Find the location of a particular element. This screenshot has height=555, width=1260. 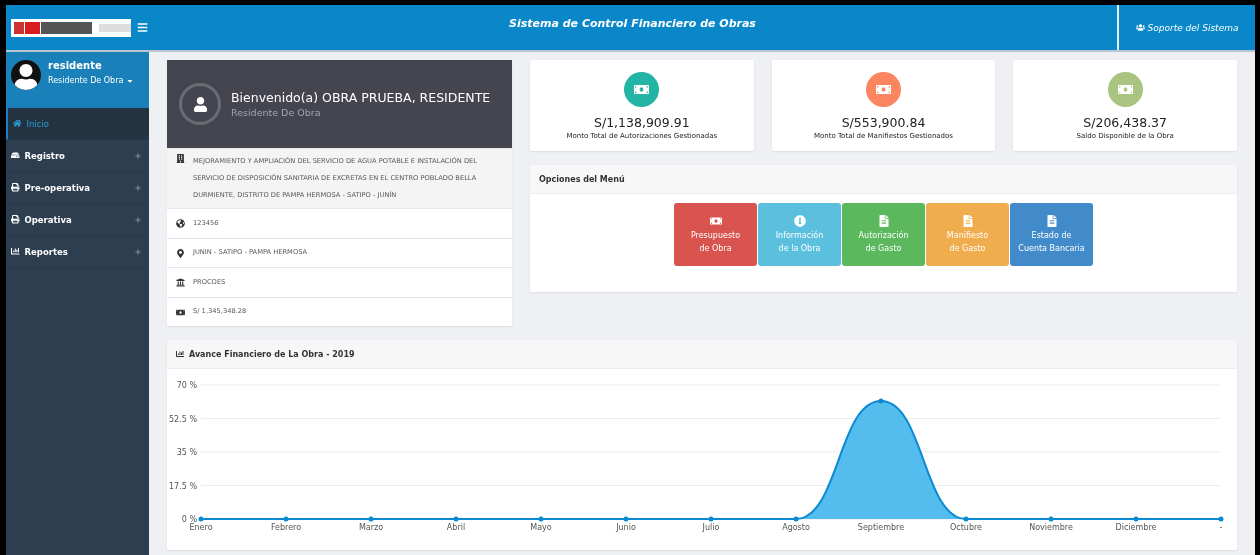

axis-label: Marzo is located at coordinates (371, 527).